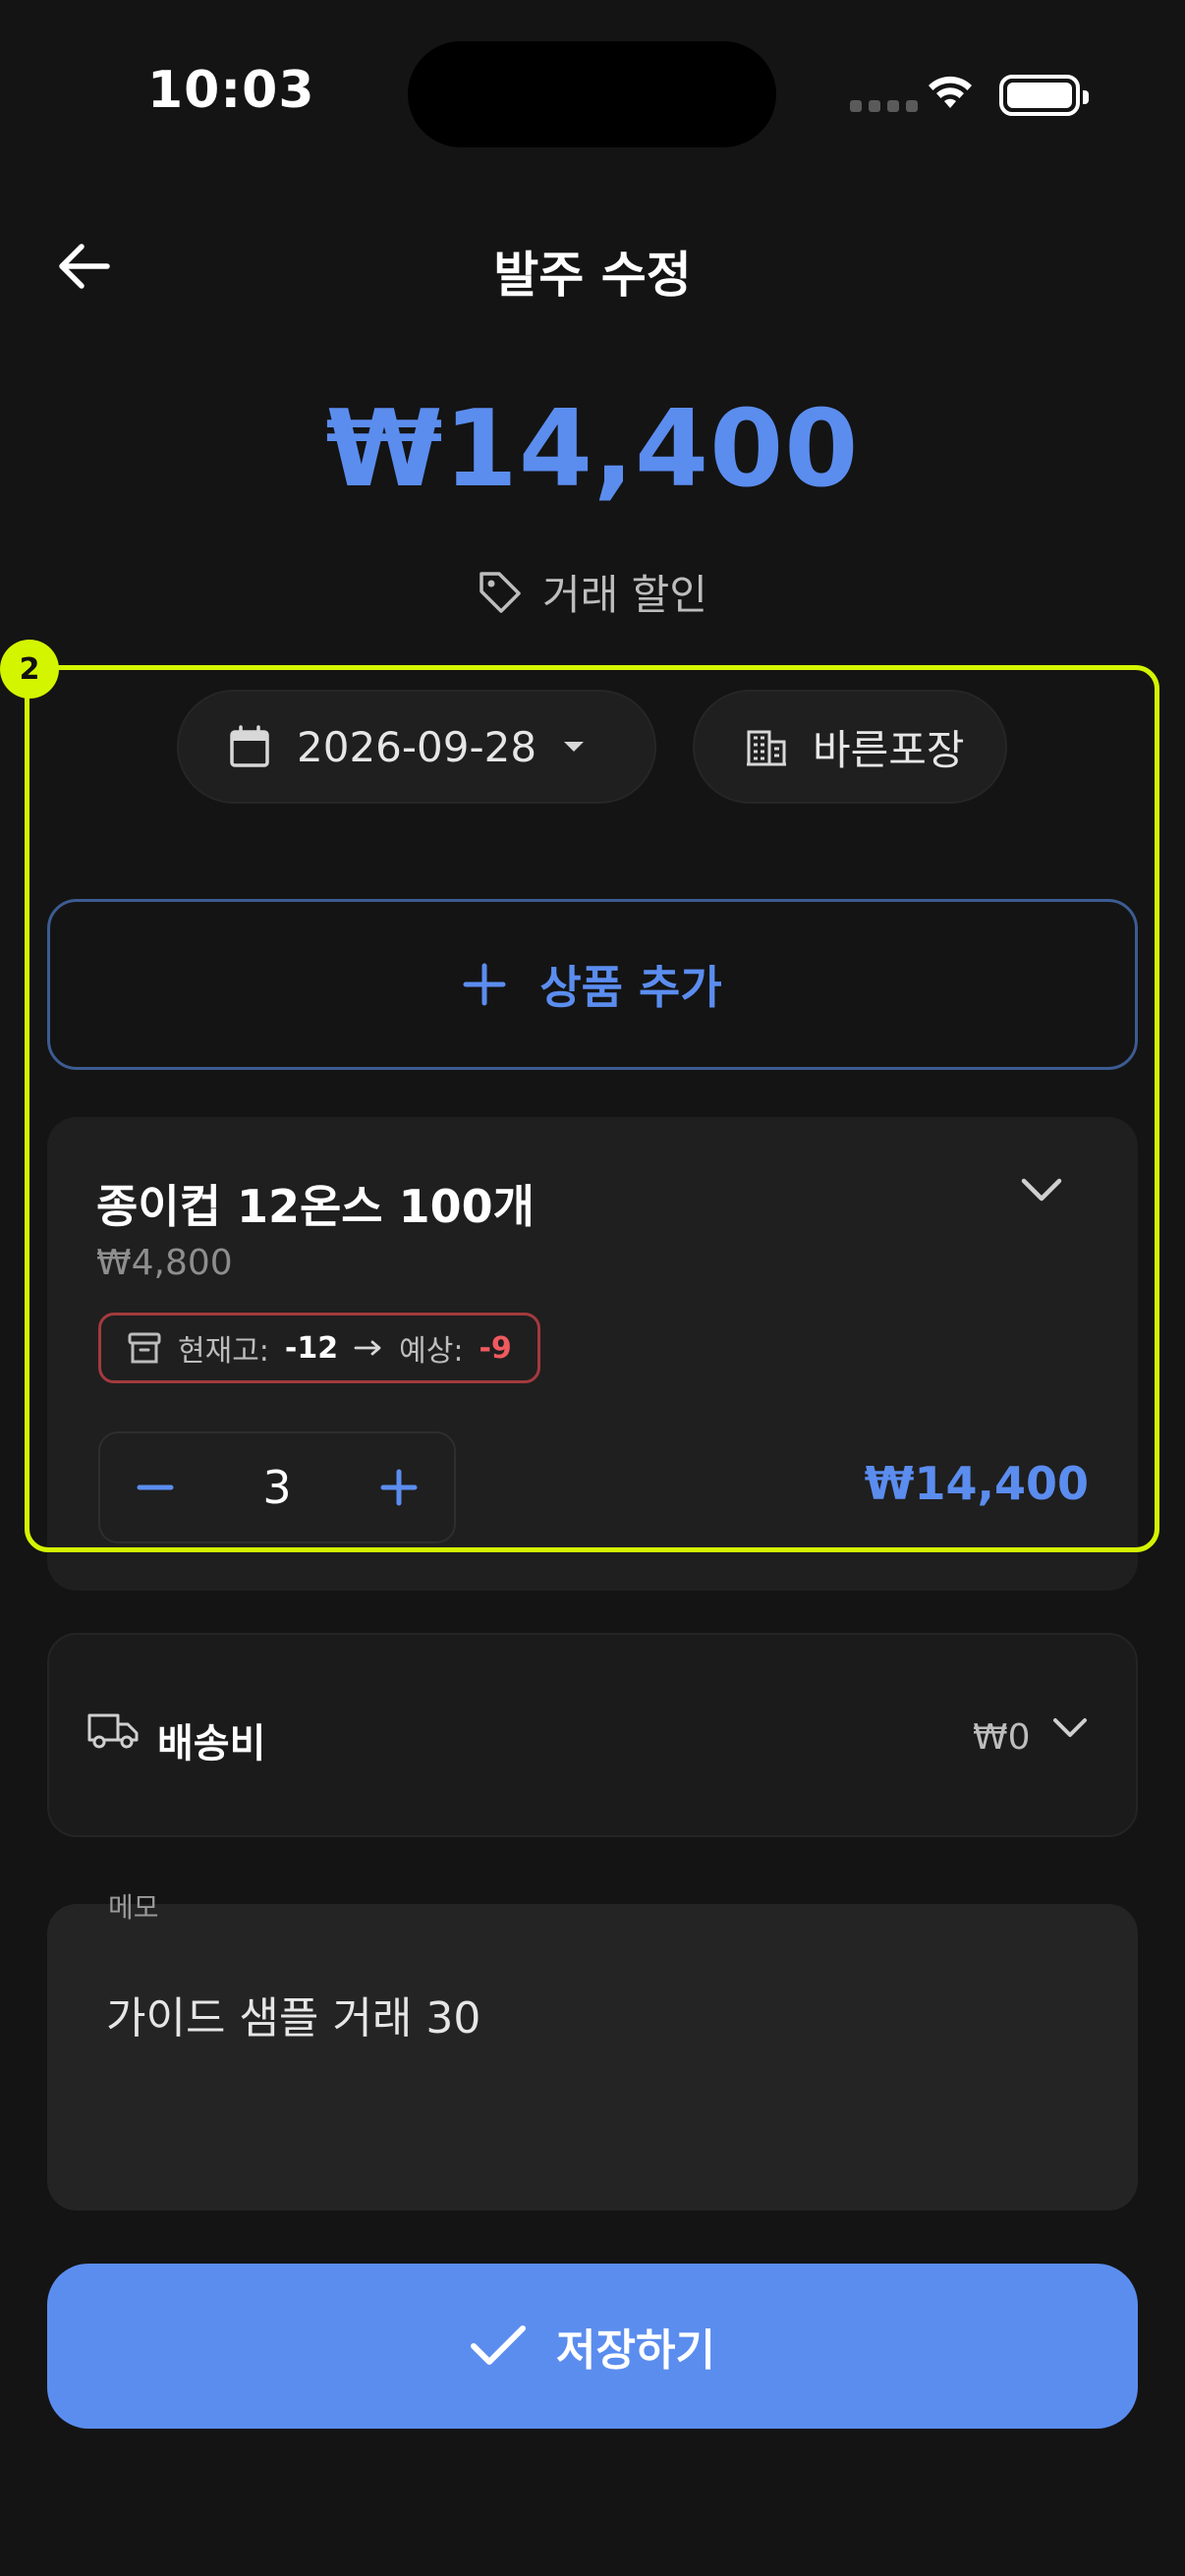 The width and height of the screenshot is (1185, 2576). Describe the element at coordinates (224, 1351) in the screenshot. I see `stock-current-label: 현재고:` at that location.